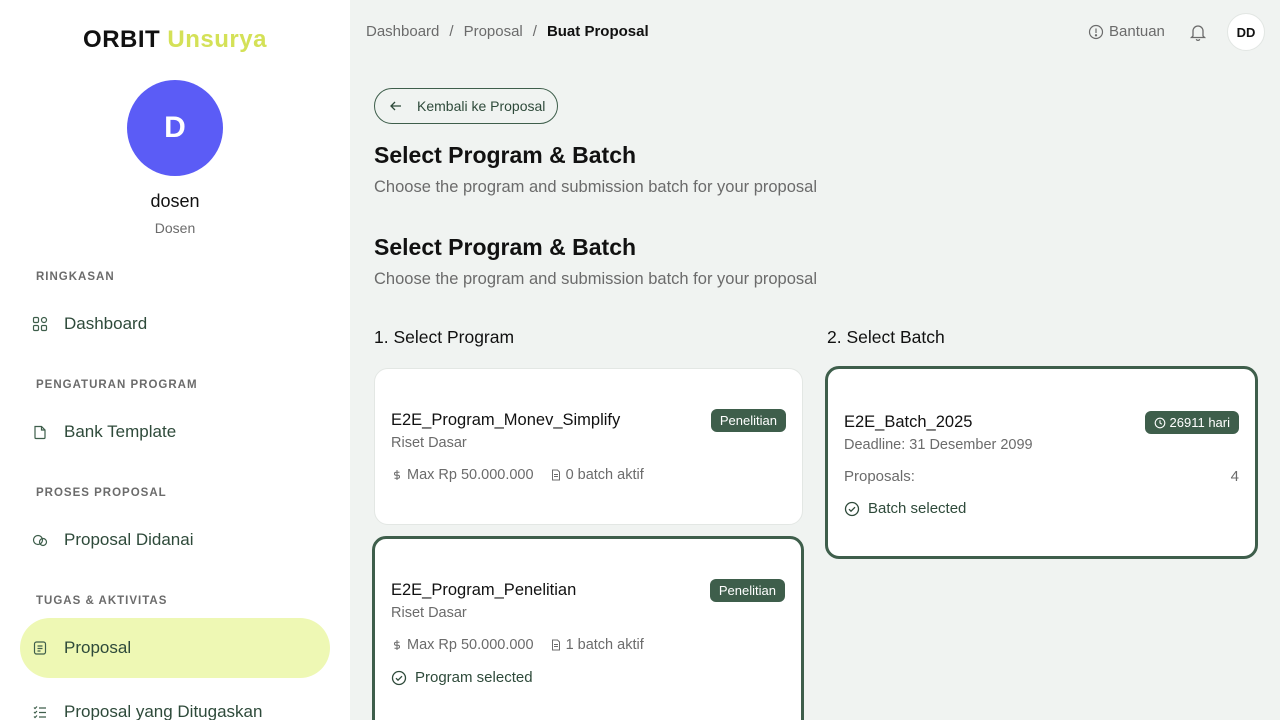 This screenshot has height=720, width=1280. Describe the element at coordinates (120, 431) in the screenshot. I see `sidebar-item-label: Bank Template` at that location.